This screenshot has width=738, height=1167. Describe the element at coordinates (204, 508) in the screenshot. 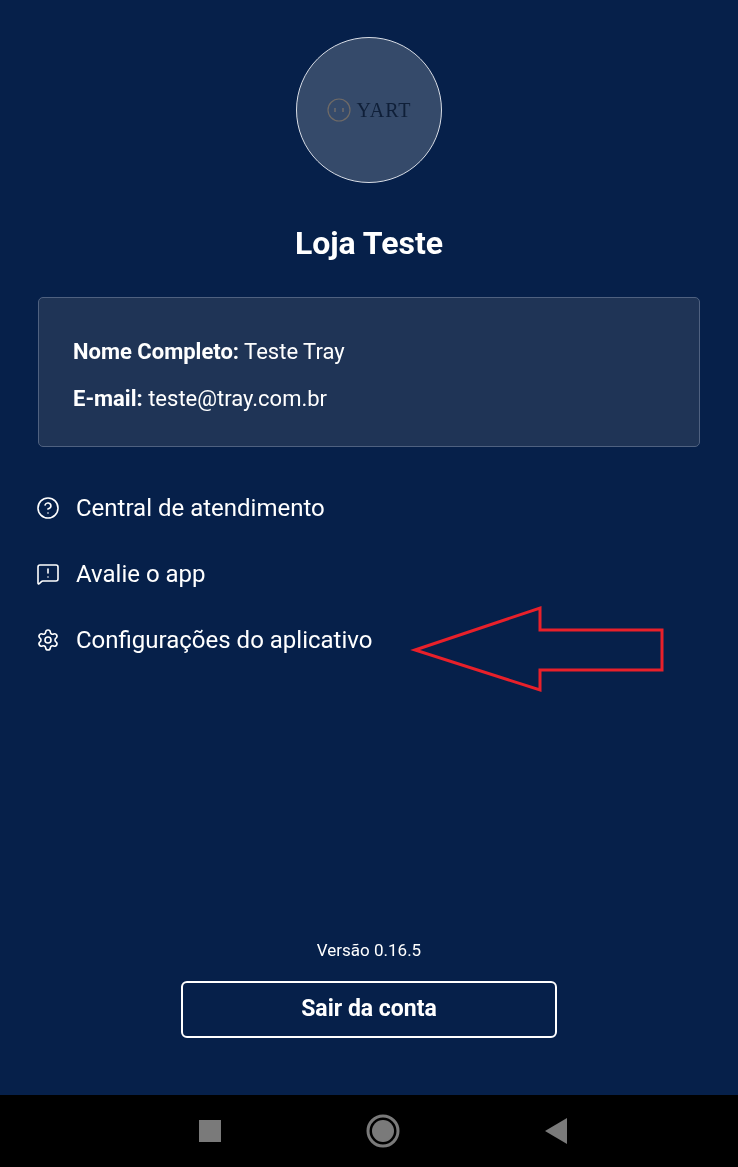

I see `menu-item: Central de atendimento` at that location.